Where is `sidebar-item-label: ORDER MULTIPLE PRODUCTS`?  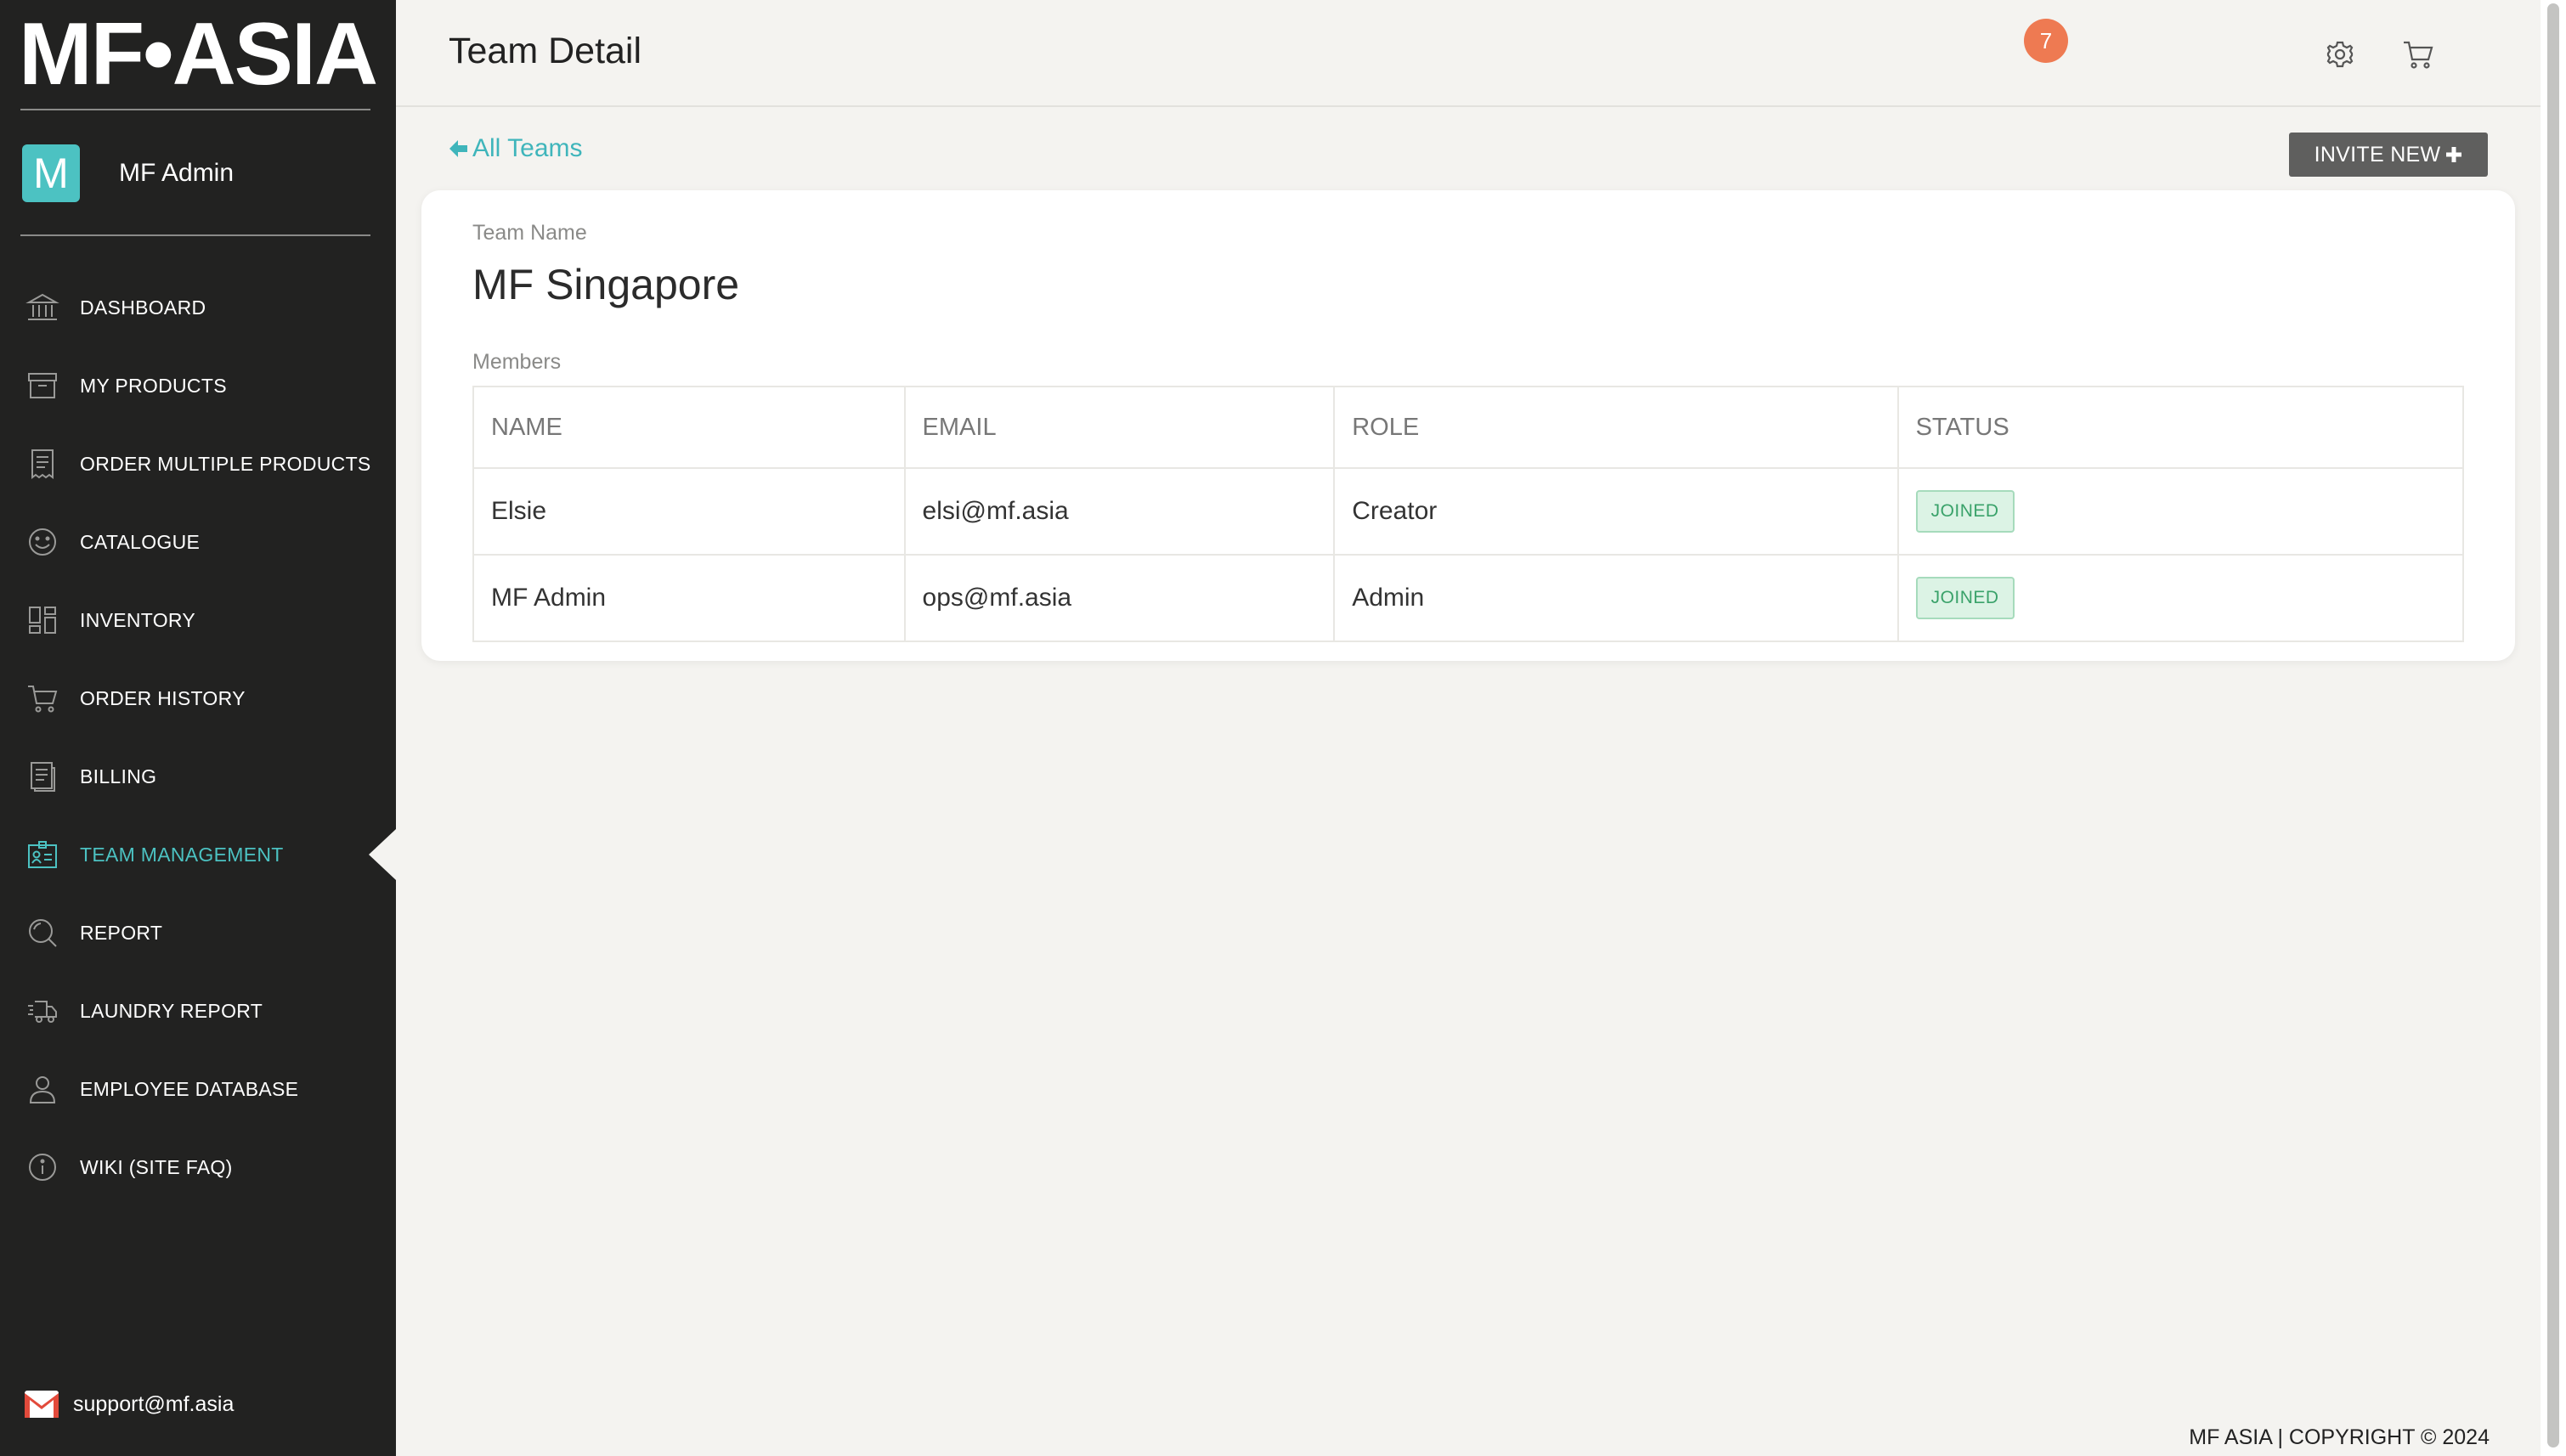 sidebar-item-label: ORDER MULTIPLE PRODUCTS is located at coordinates (226, 464).